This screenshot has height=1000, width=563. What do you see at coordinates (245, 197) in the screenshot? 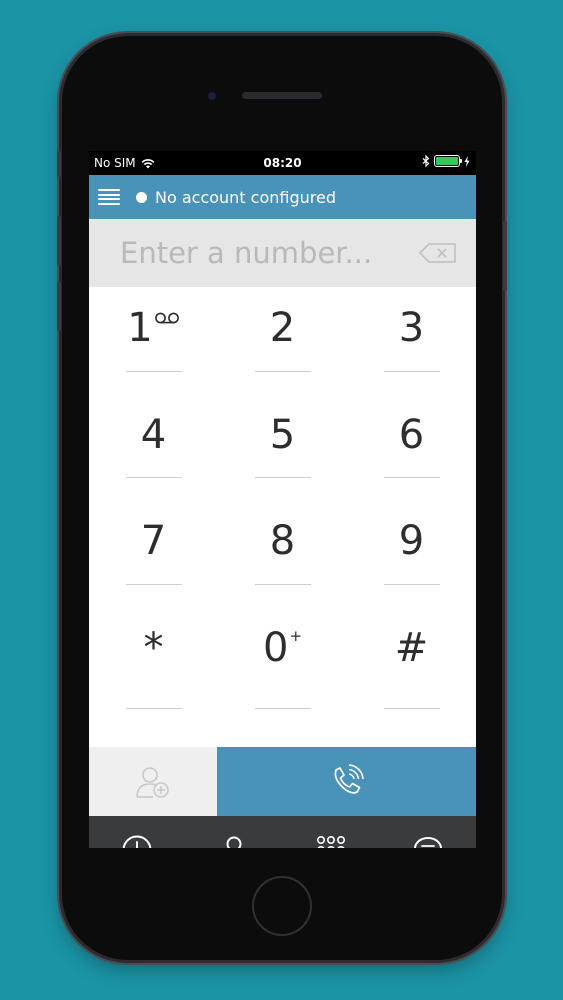
I see `account-status-label: No account configured` at bounding box center [245, 197].